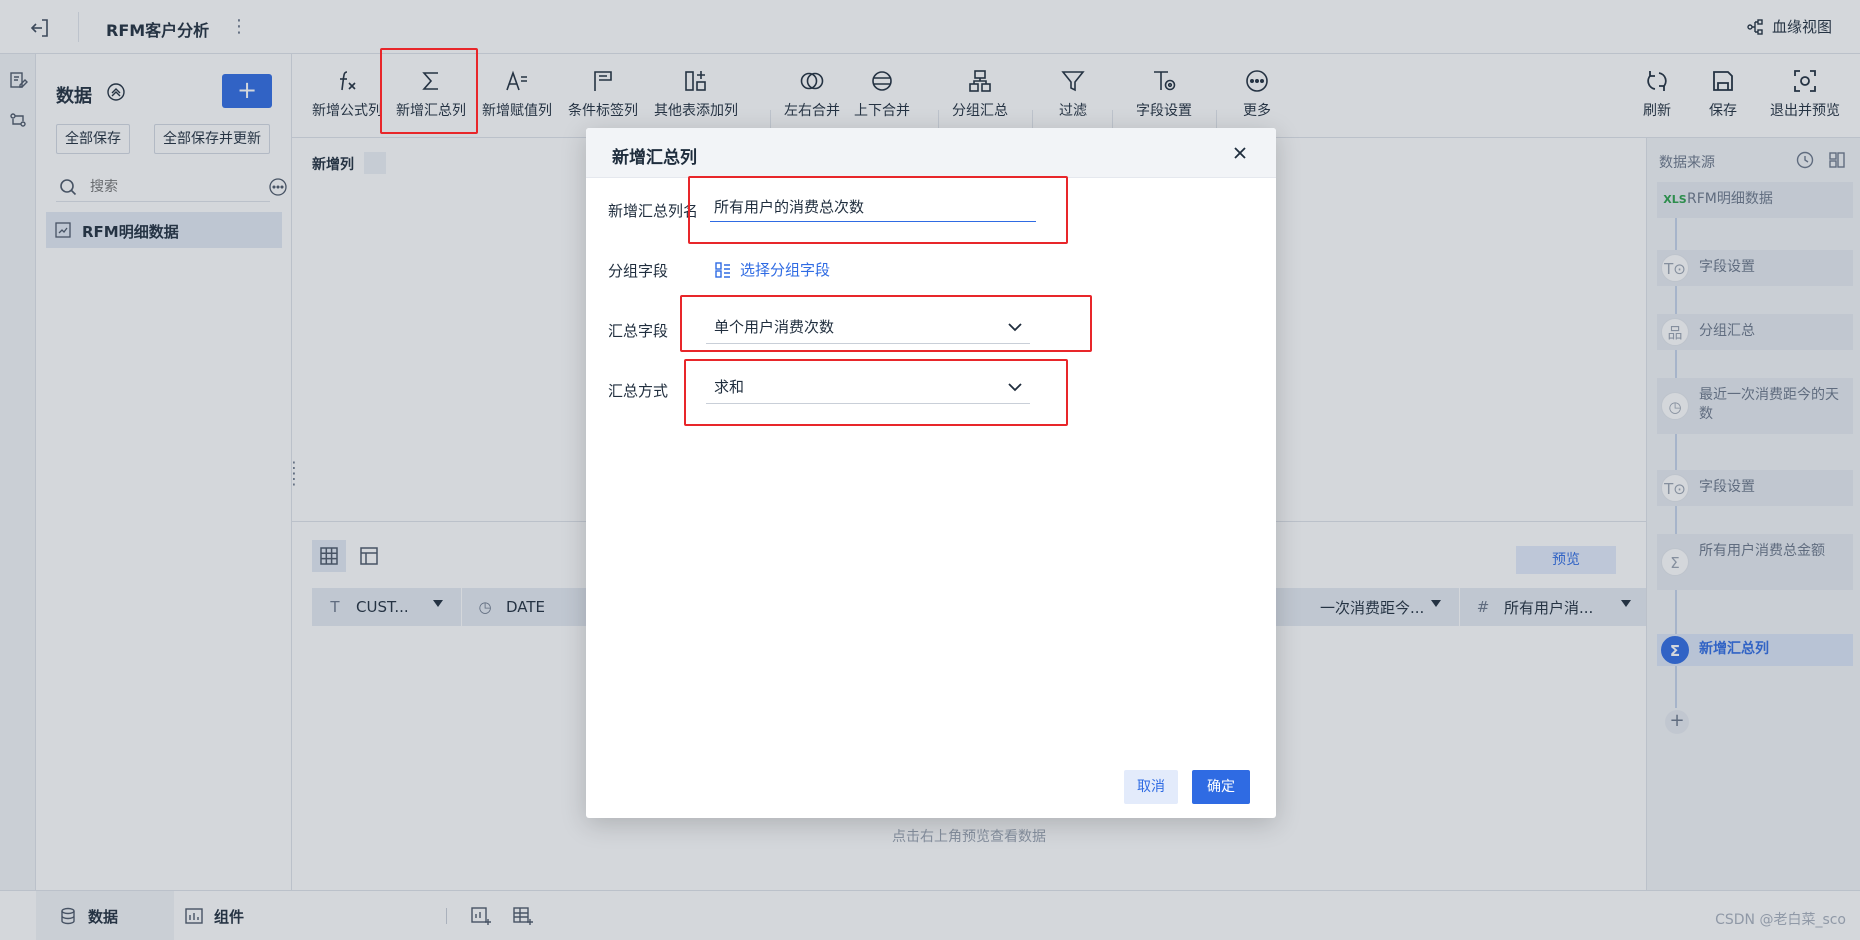 This screenshot has width=1860, height=940. I want to click on field-list-icon, so click(723, 270).